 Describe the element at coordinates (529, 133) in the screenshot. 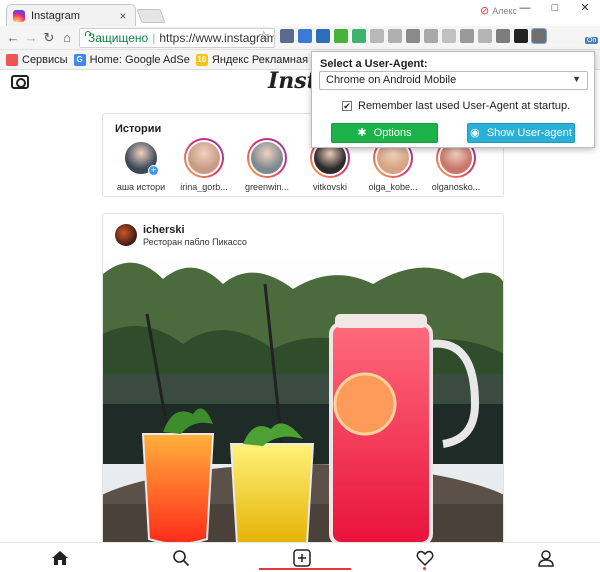

I see `show-user-agent-label: Show User-agent` at that location.